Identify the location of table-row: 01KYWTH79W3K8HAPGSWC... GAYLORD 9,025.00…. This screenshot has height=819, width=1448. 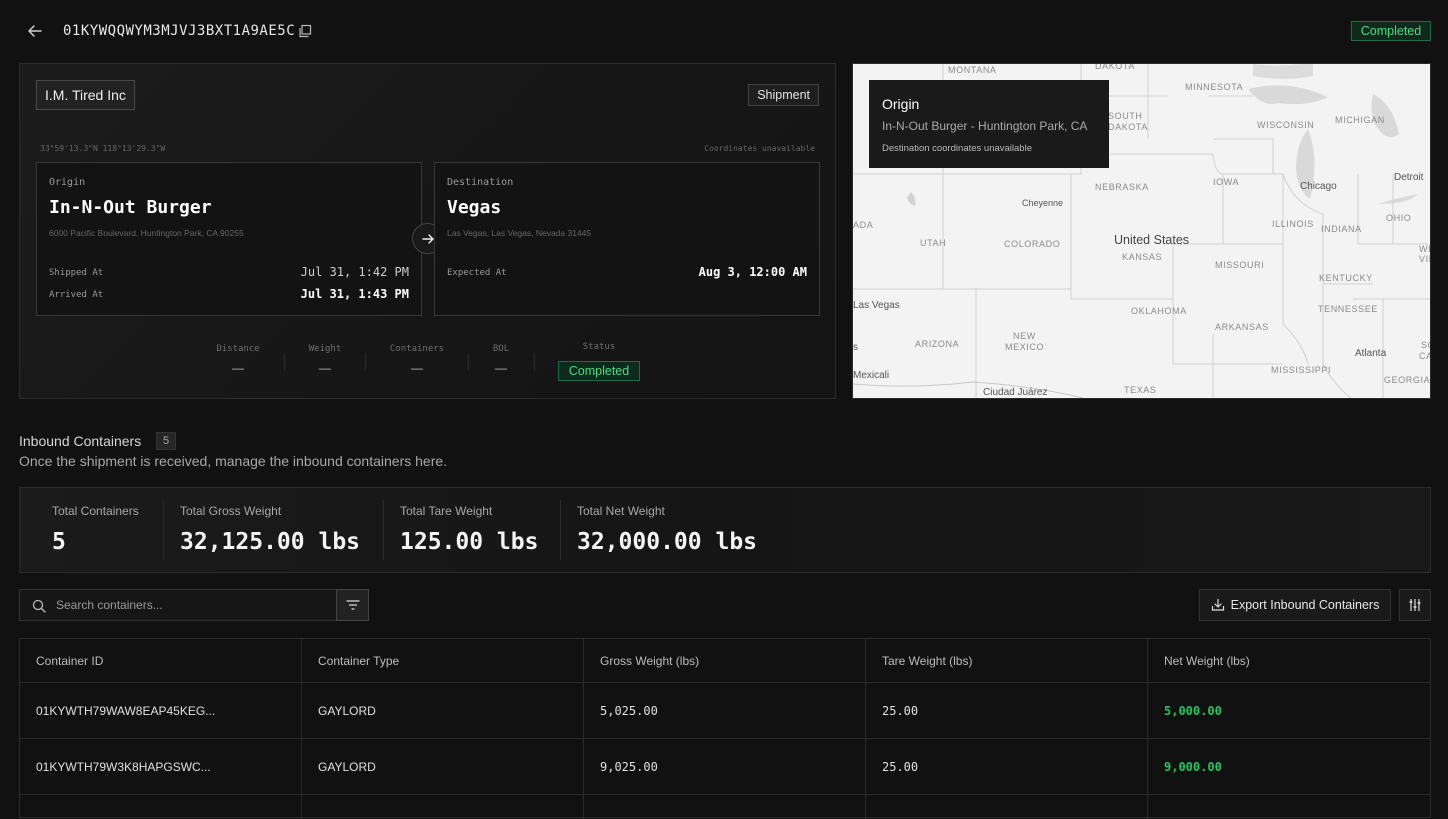
(725, 767).